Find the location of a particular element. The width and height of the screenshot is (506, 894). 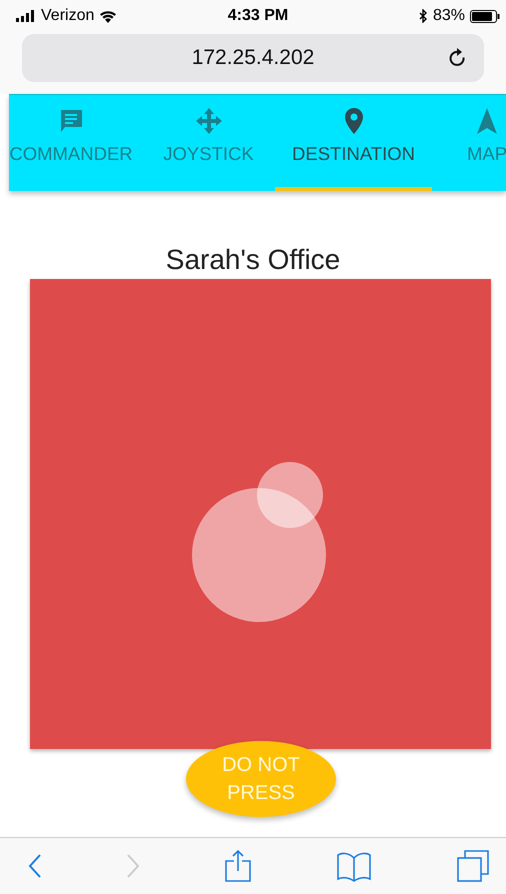

location-pin-icon is located at coordinates (354, 121).